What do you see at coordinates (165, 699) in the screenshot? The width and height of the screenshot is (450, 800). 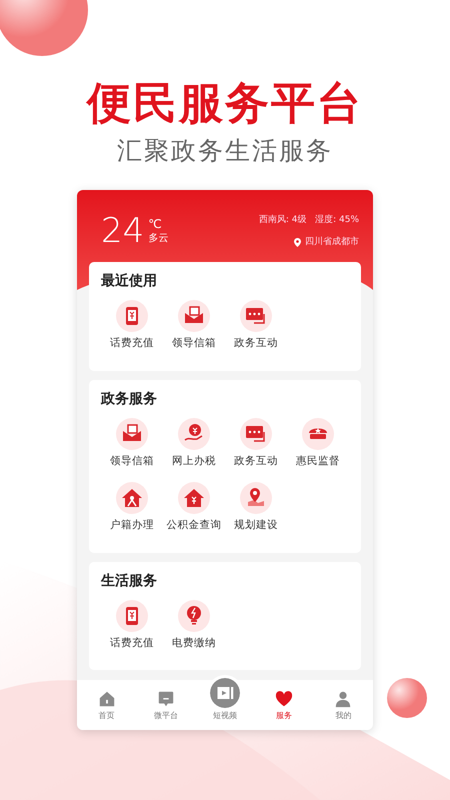 I see `monitor-icon` at bounding box center [165, 699].